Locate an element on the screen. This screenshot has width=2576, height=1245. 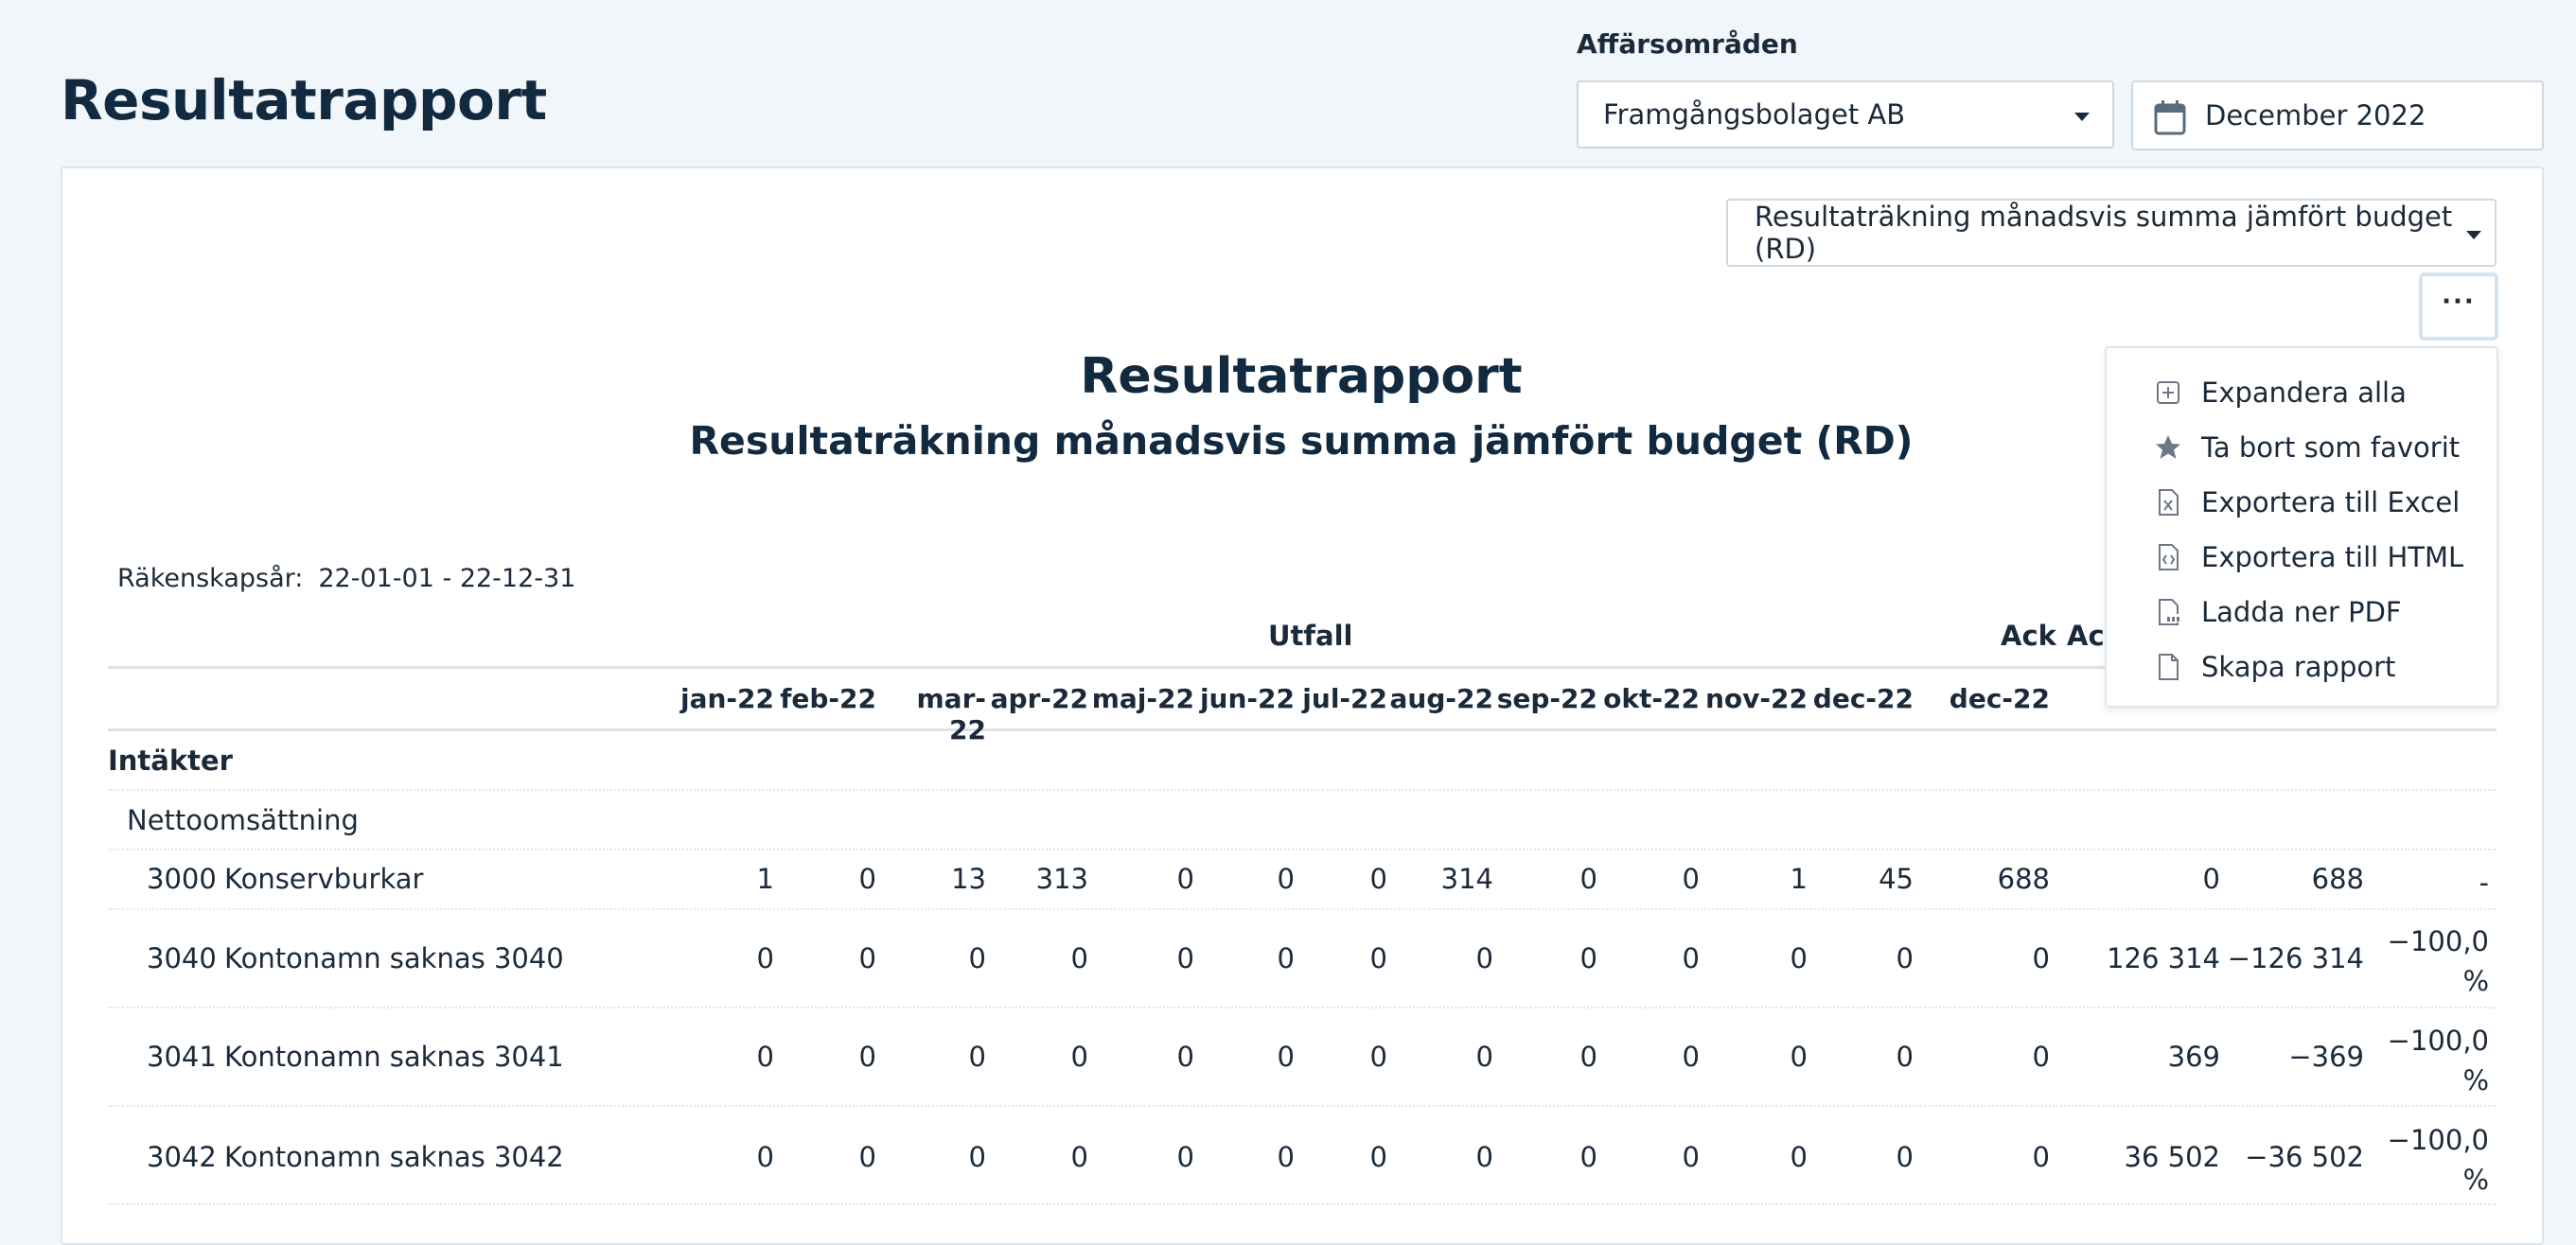
diff-value-cell: −369 is located at coordinates (2326, 1057).